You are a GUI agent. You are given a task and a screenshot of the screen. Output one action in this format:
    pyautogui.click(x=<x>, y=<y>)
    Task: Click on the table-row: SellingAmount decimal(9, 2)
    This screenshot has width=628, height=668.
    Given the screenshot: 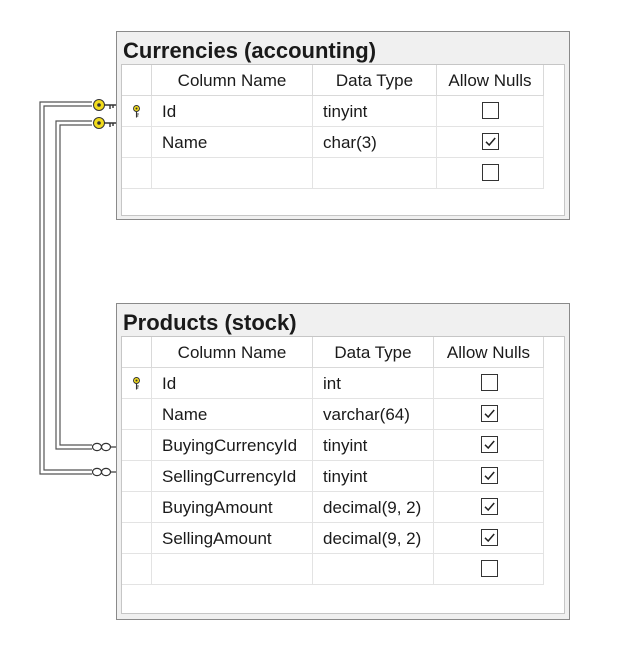 What is the action you would take?
    pyautogui.click(x=333, y=538)
    